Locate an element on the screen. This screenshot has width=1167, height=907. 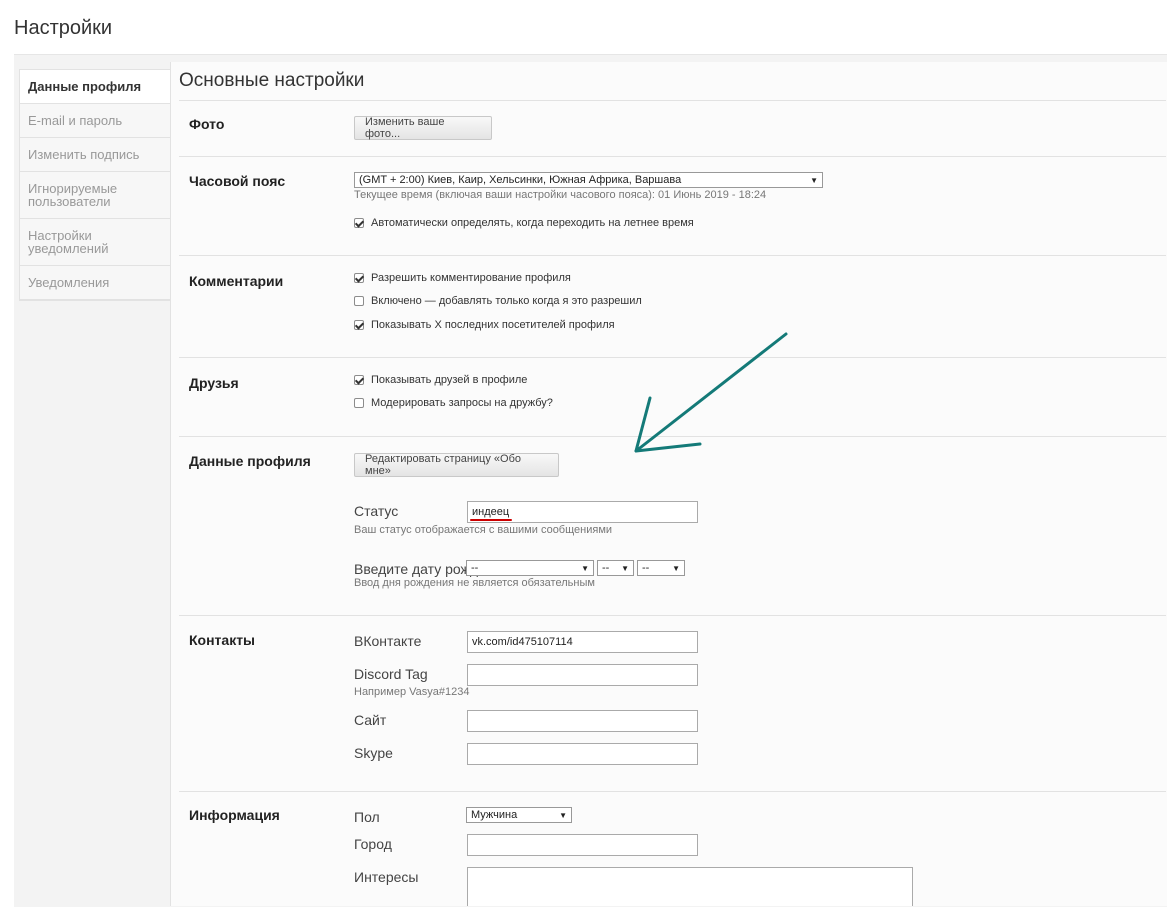
page-title: Настройки is located at coordinates (63, 28).